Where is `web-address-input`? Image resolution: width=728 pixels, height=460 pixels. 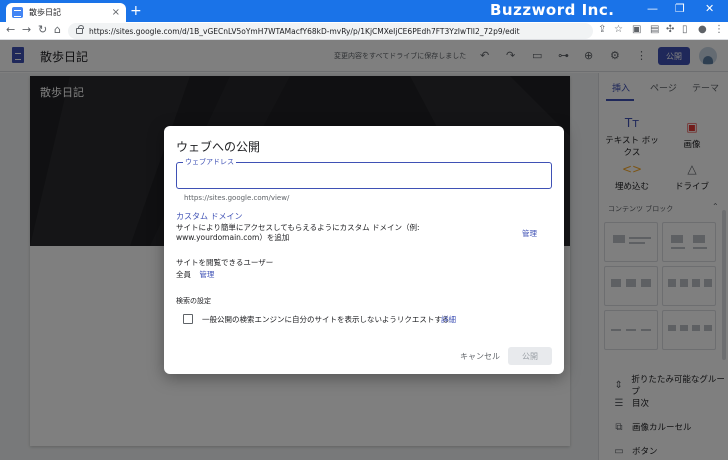
web-address-input is located at coordinates (363, 176).